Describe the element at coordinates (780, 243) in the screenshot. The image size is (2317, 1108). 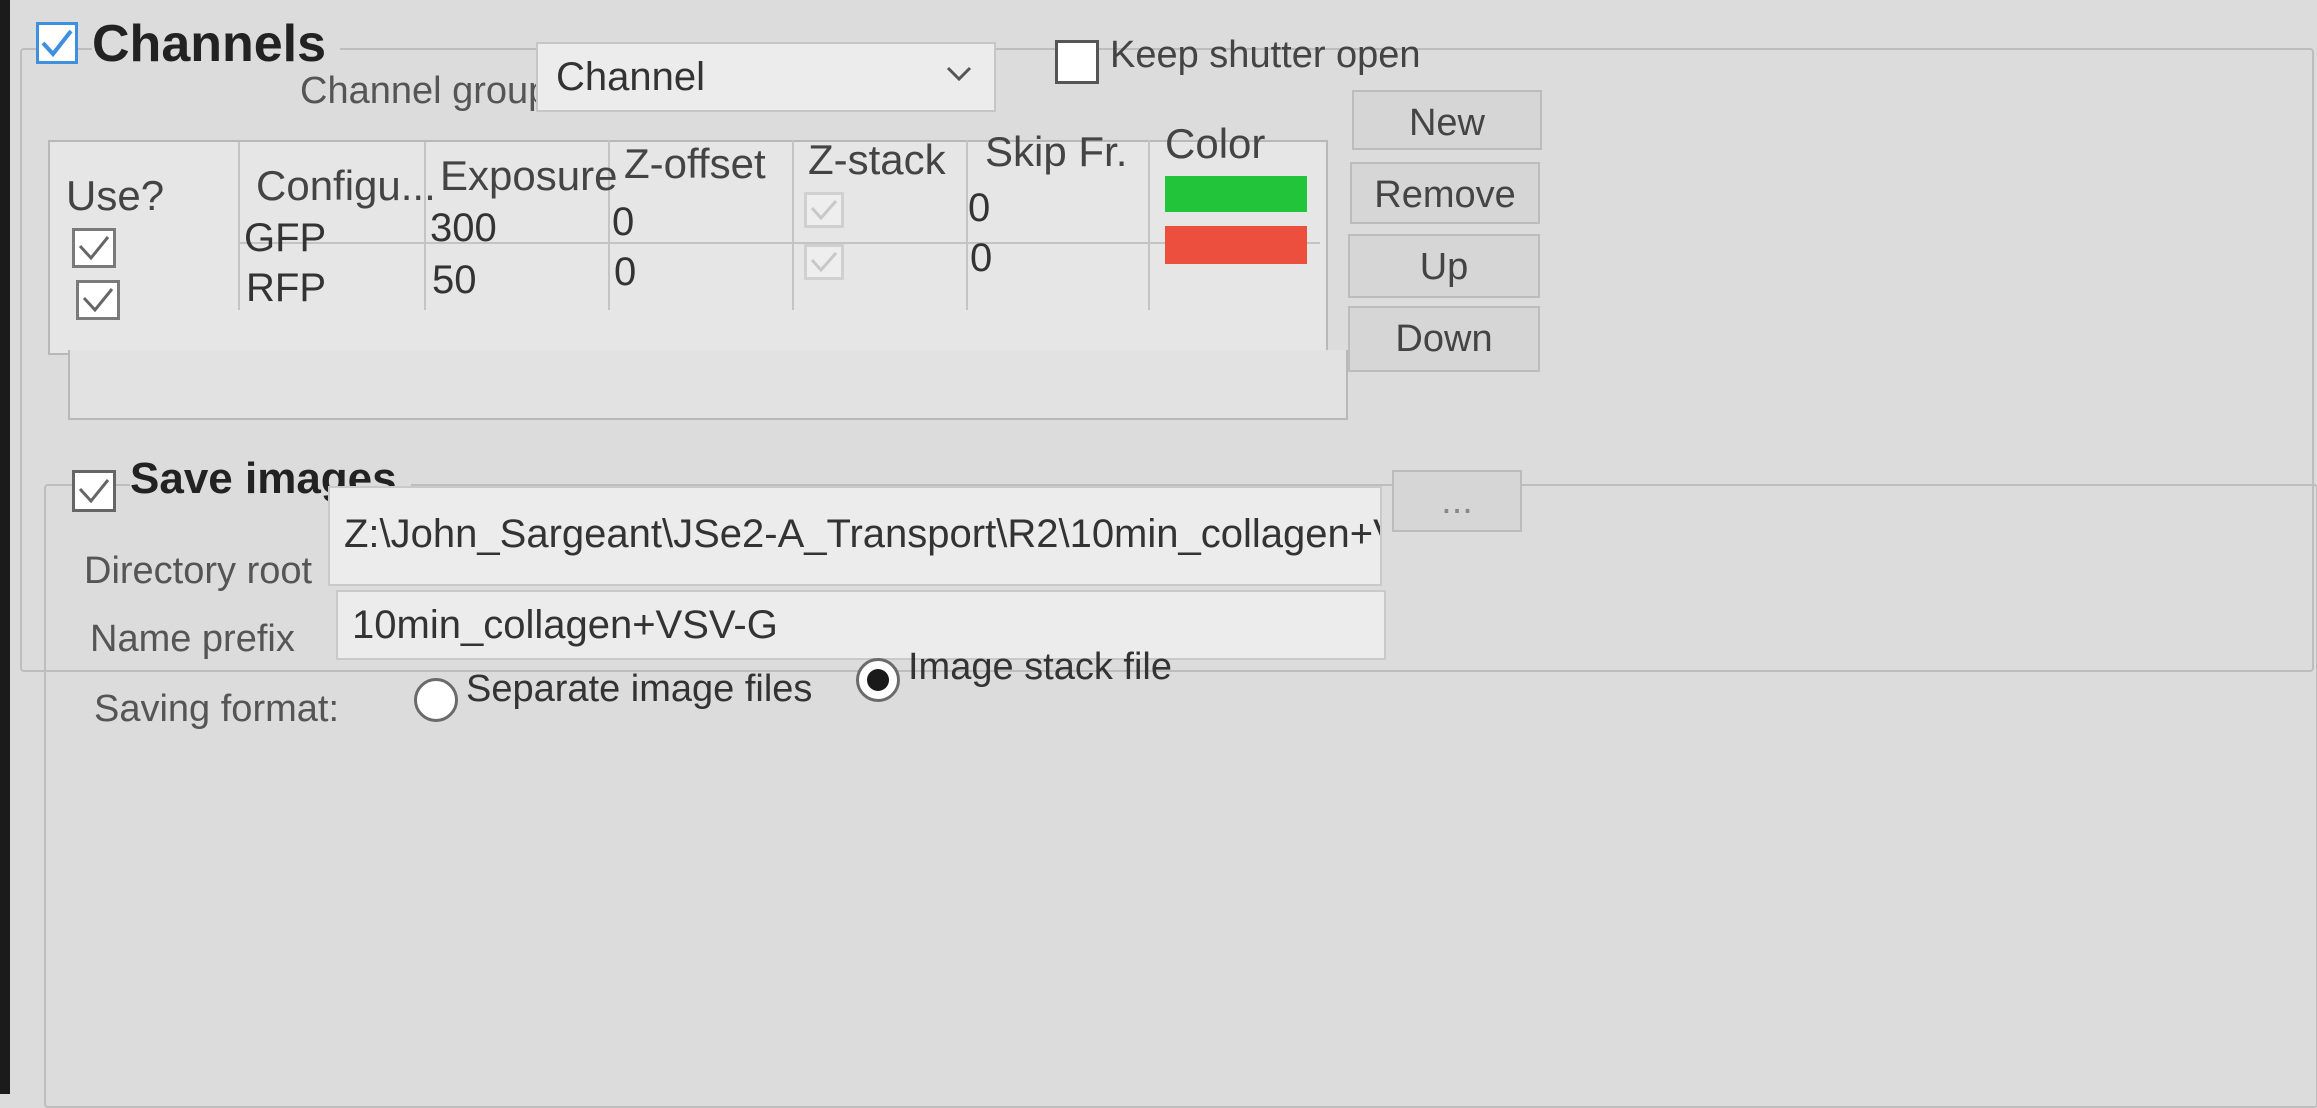
I see `row-divider` at that location.